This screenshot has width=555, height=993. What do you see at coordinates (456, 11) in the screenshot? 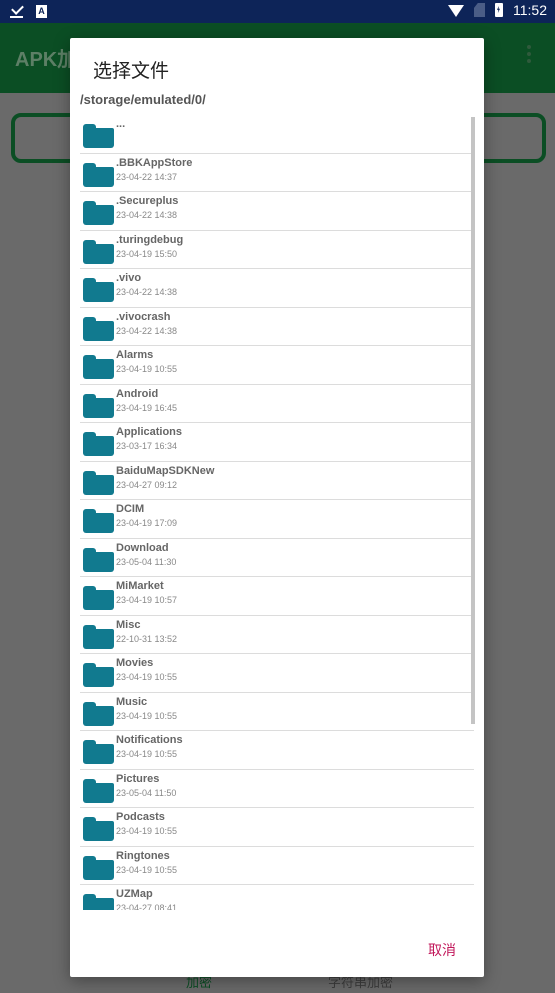
I see `wifi-icon` at bounding box center [456, 11].